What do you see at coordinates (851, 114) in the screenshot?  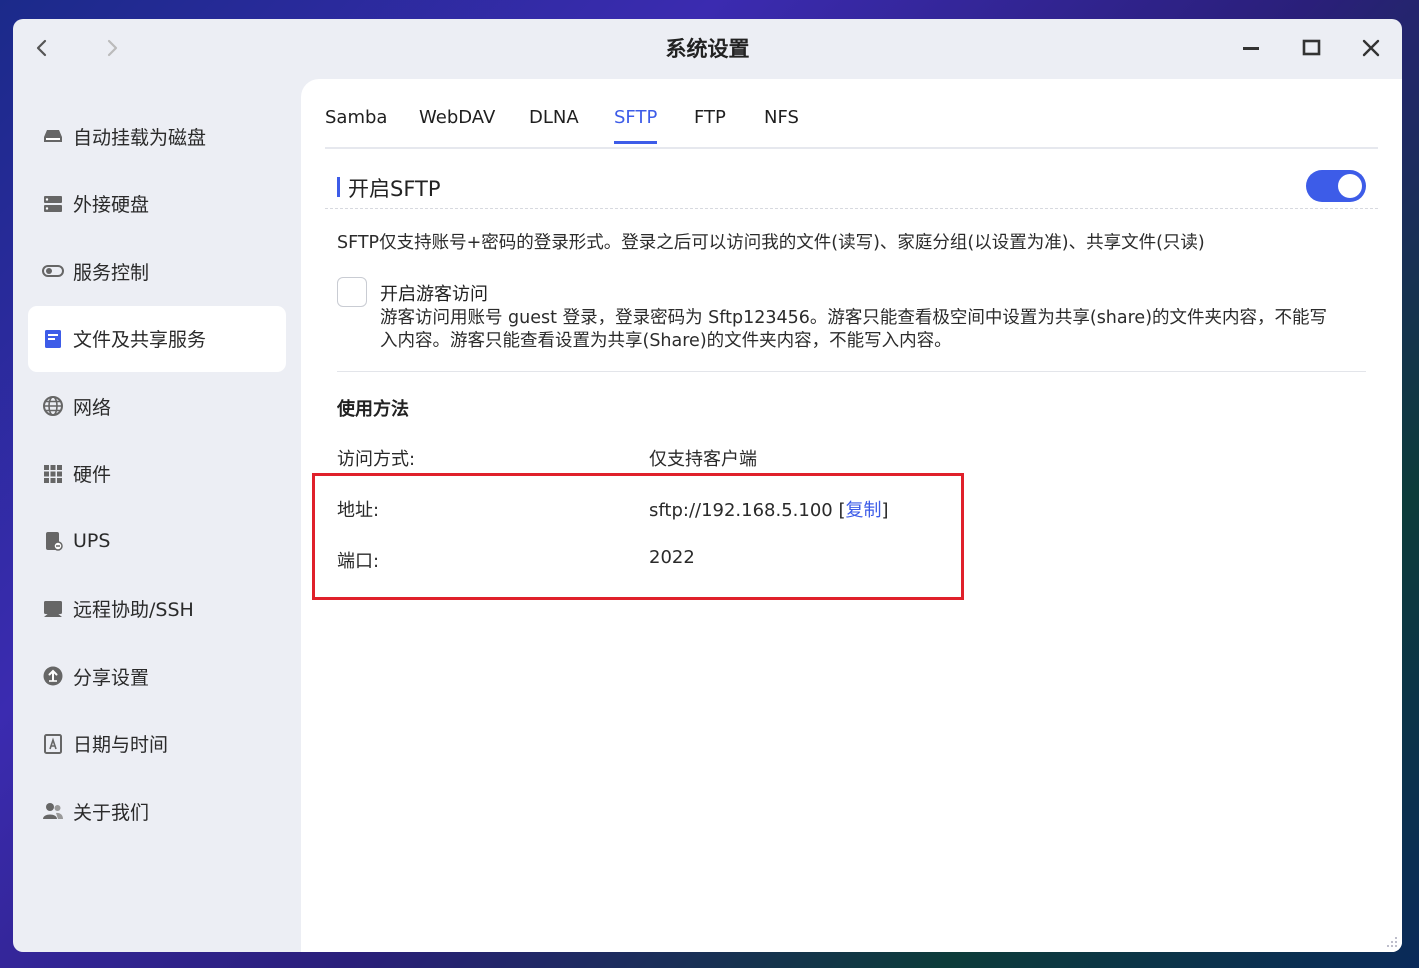 I see `tab-bar: Samba WebDAV DLNA SFTP FTP NFS` at bounding box center [851, 114].